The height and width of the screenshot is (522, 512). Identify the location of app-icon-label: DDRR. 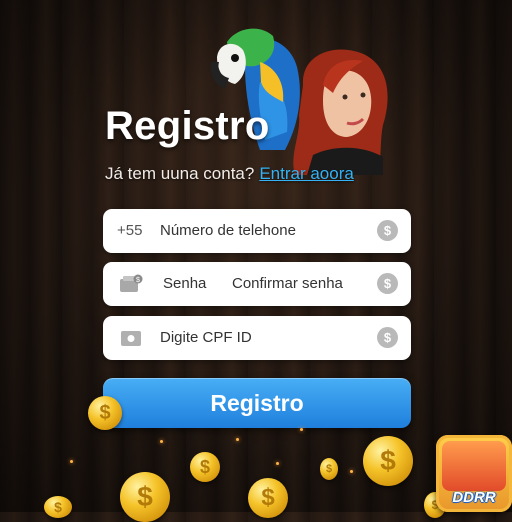
(474, 497).